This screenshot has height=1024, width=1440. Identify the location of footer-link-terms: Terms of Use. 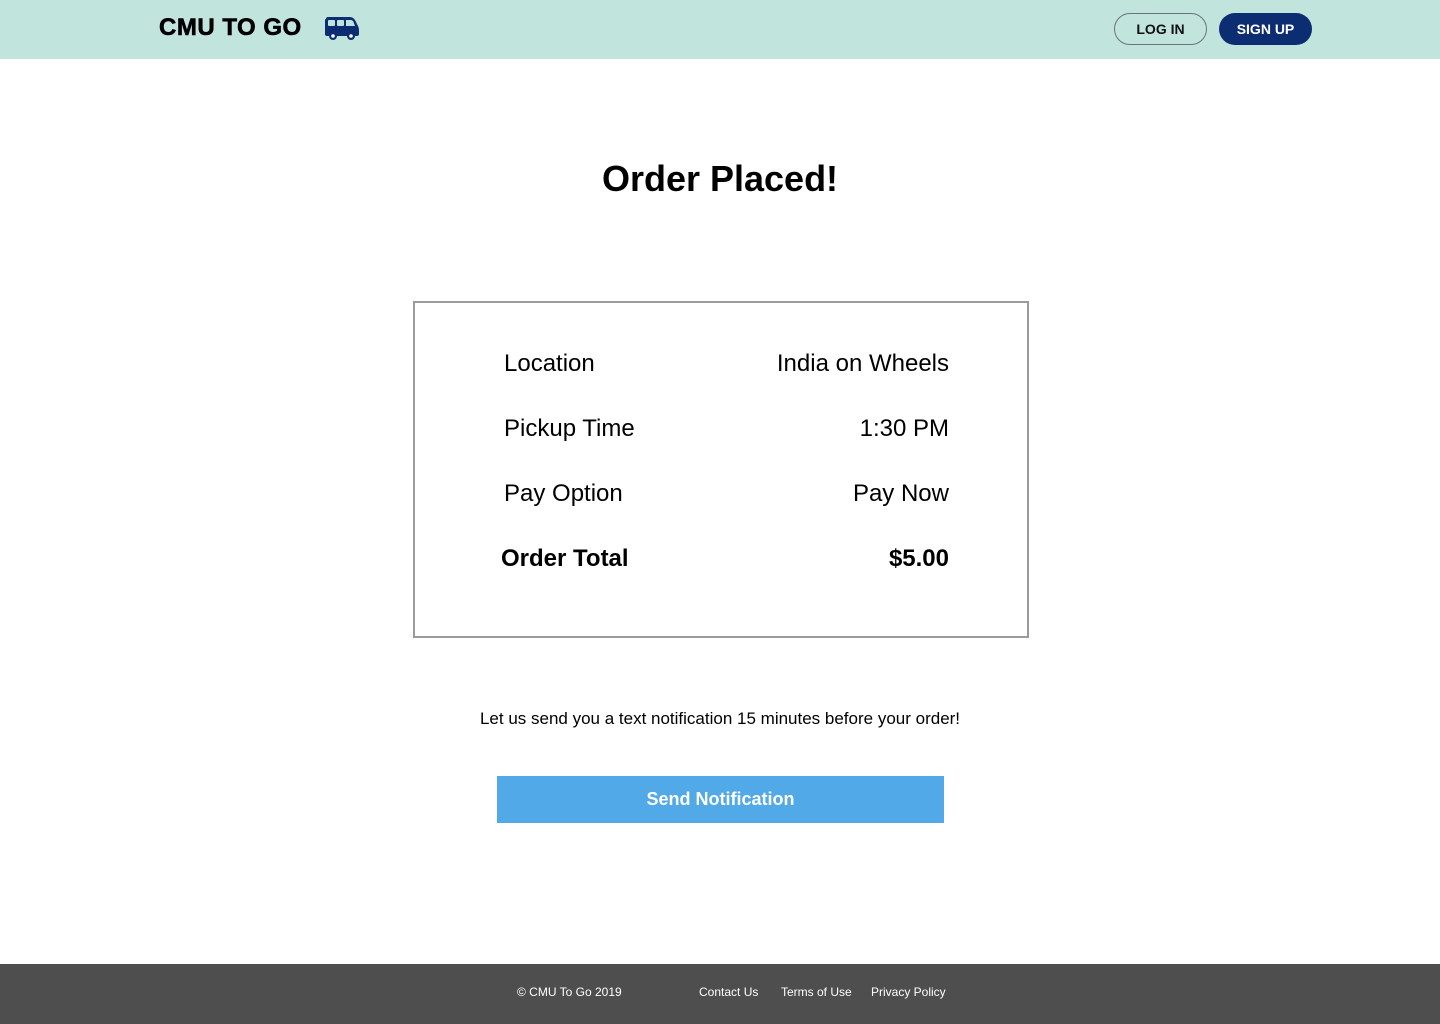
(816, 992).